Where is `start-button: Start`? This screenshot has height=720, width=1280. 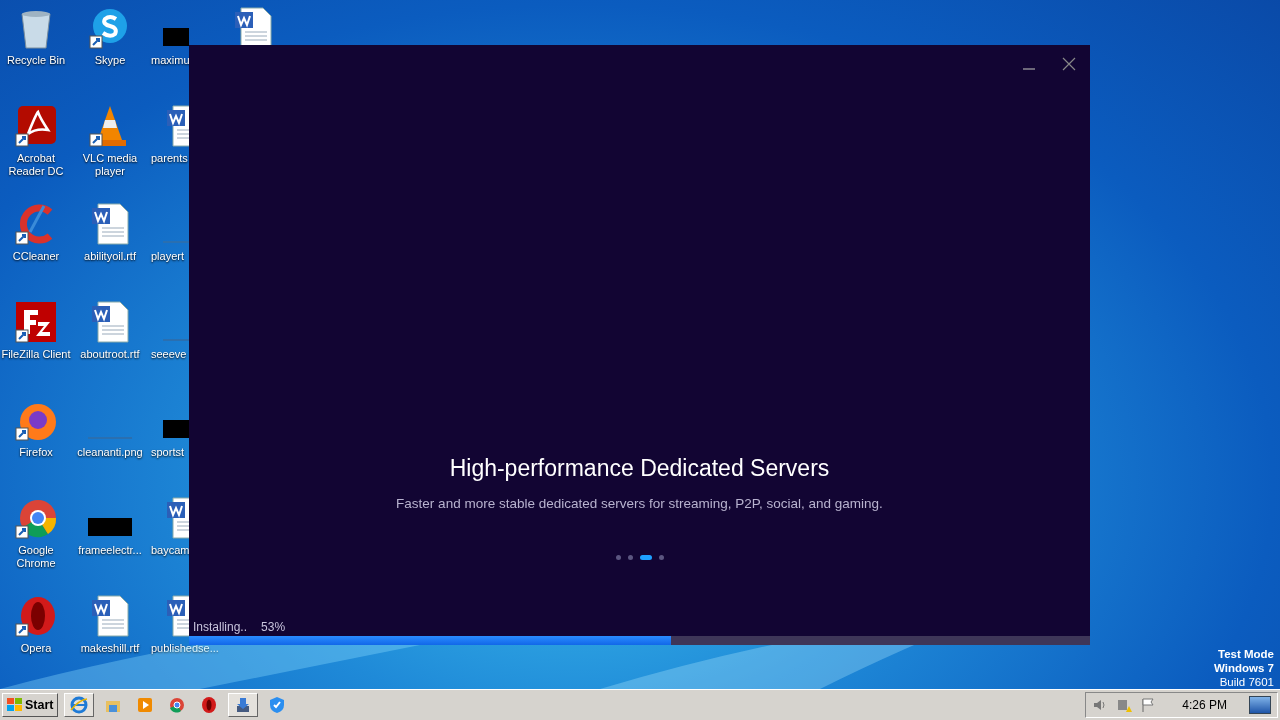 start-button: Start is located at coordinates (30, 705).